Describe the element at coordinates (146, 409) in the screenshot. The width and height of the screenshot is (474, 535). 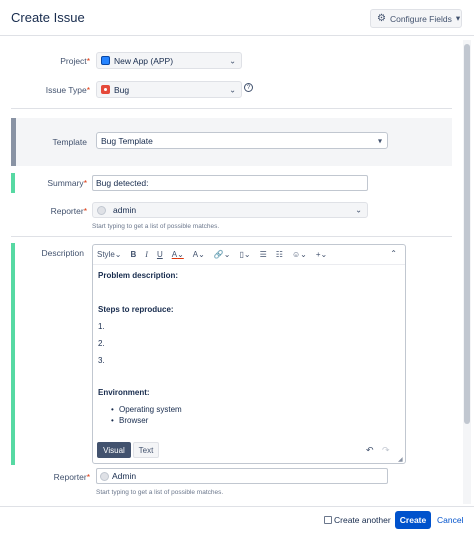
I see `list-item: Operating system` at that location.